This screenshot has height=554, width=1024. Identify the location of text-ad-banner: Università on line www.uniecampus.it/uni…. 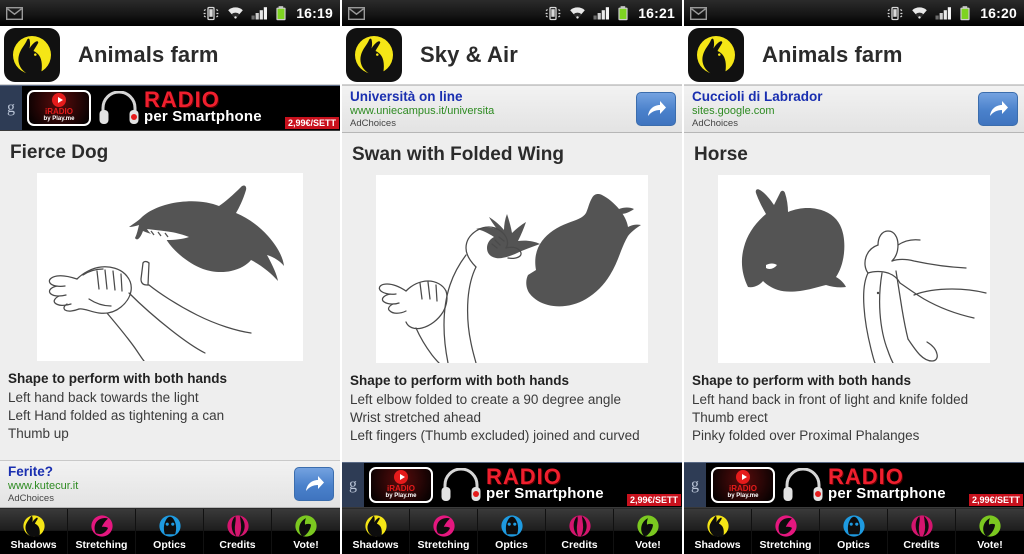
(512, 109).